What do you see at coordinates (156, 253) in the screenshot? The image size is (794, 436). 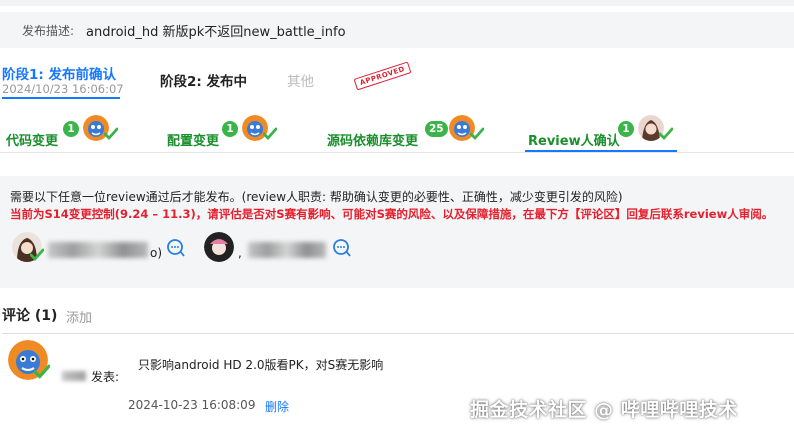 I see `reviewer-name-suffix: o)` at bounding box center [156, 253].